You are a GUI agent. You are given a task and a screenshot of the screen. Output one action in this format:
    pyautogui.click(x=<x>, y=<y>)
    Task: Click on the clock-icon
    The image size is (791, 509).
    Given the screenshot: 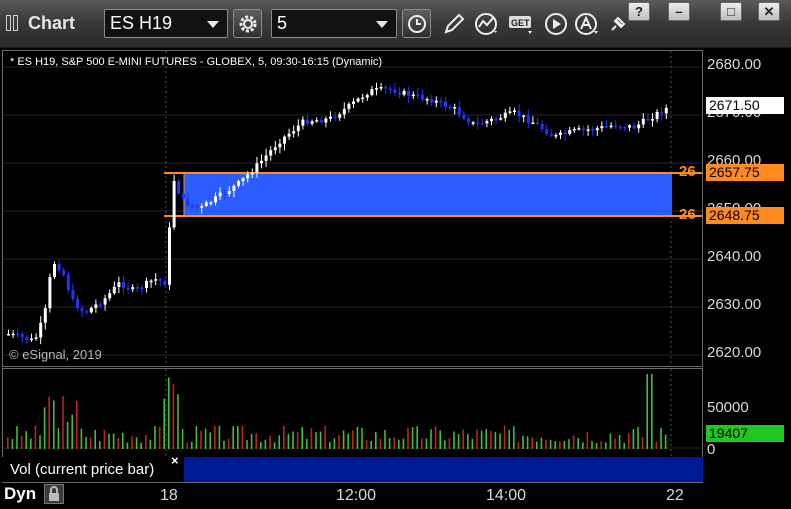 What is the action you would take?
    pyautogui.click(x=416, y=23)
    